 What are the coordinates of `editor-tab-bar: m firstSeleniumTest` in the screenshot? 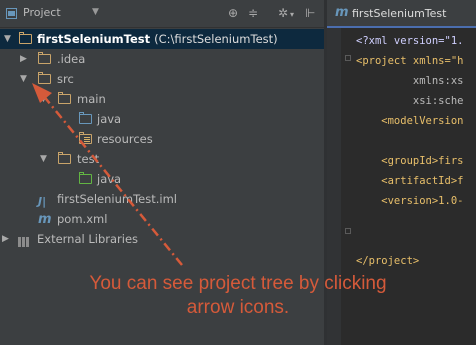 It's located at (401, 14).